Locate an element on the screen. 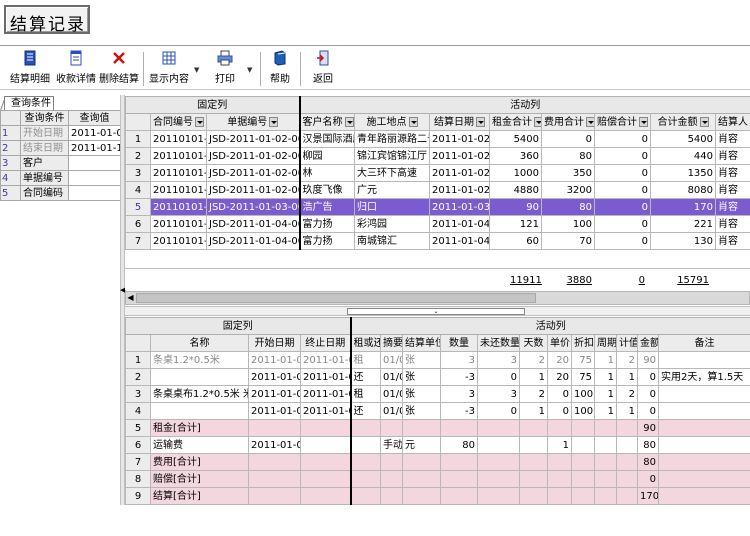  lower-column-header: 金额 is located at coordinates (648, 343).